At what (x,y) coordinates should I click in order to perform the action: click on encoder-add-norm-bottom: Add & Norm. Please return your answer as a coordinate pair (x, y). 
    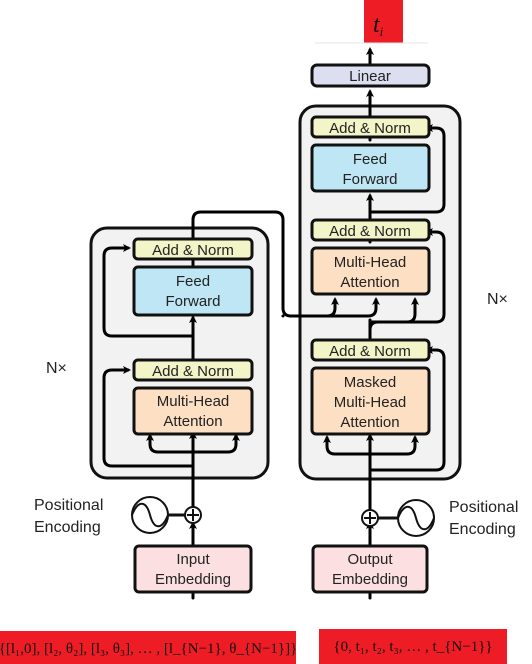
    Looking at the image, I should click on (193, 370).